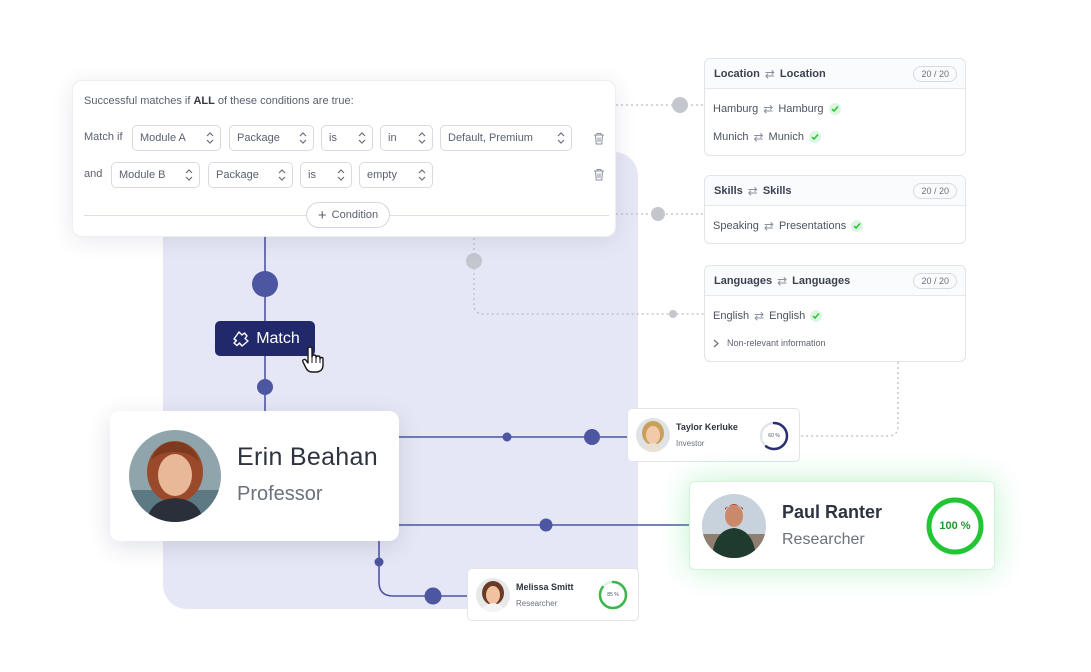 The image size is (1091, 672). Describe the element at coordinates (768, 316) in the screenshot. I see `mapping-row: English ⇄ English` at that location.